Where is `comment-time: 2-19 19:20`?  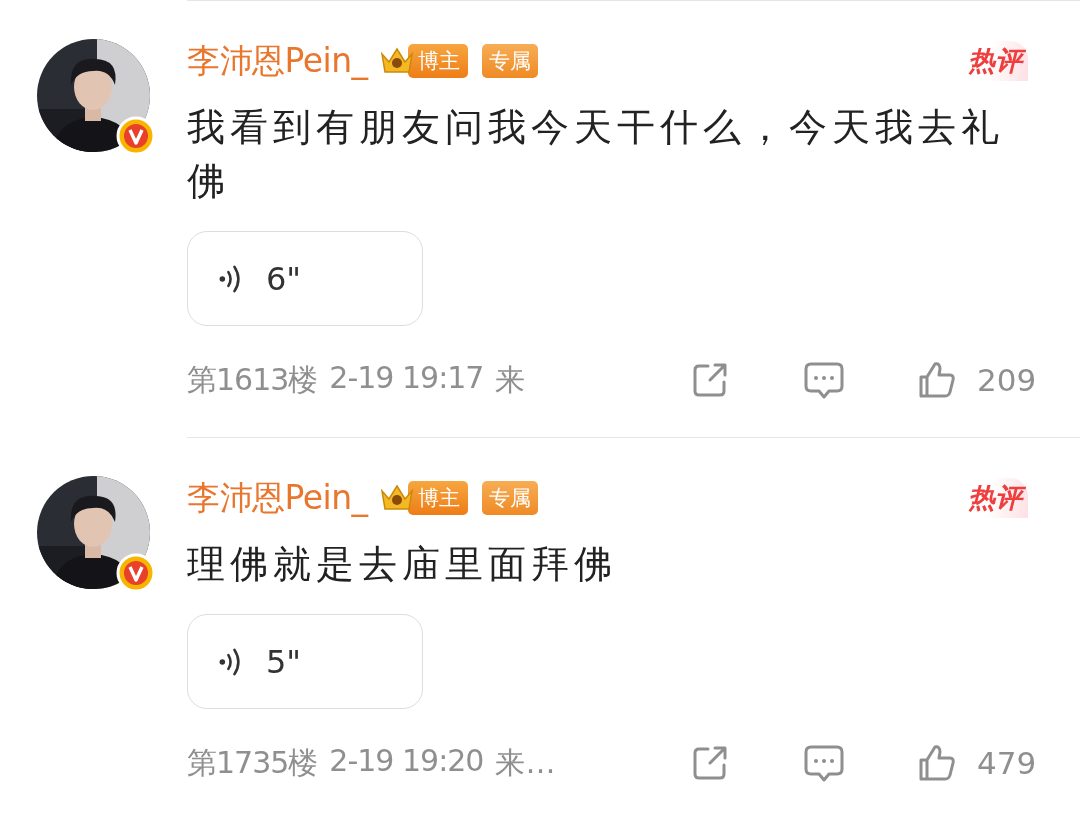 comment-time: 2-19 19:20 is located at coordinates (406, 761).